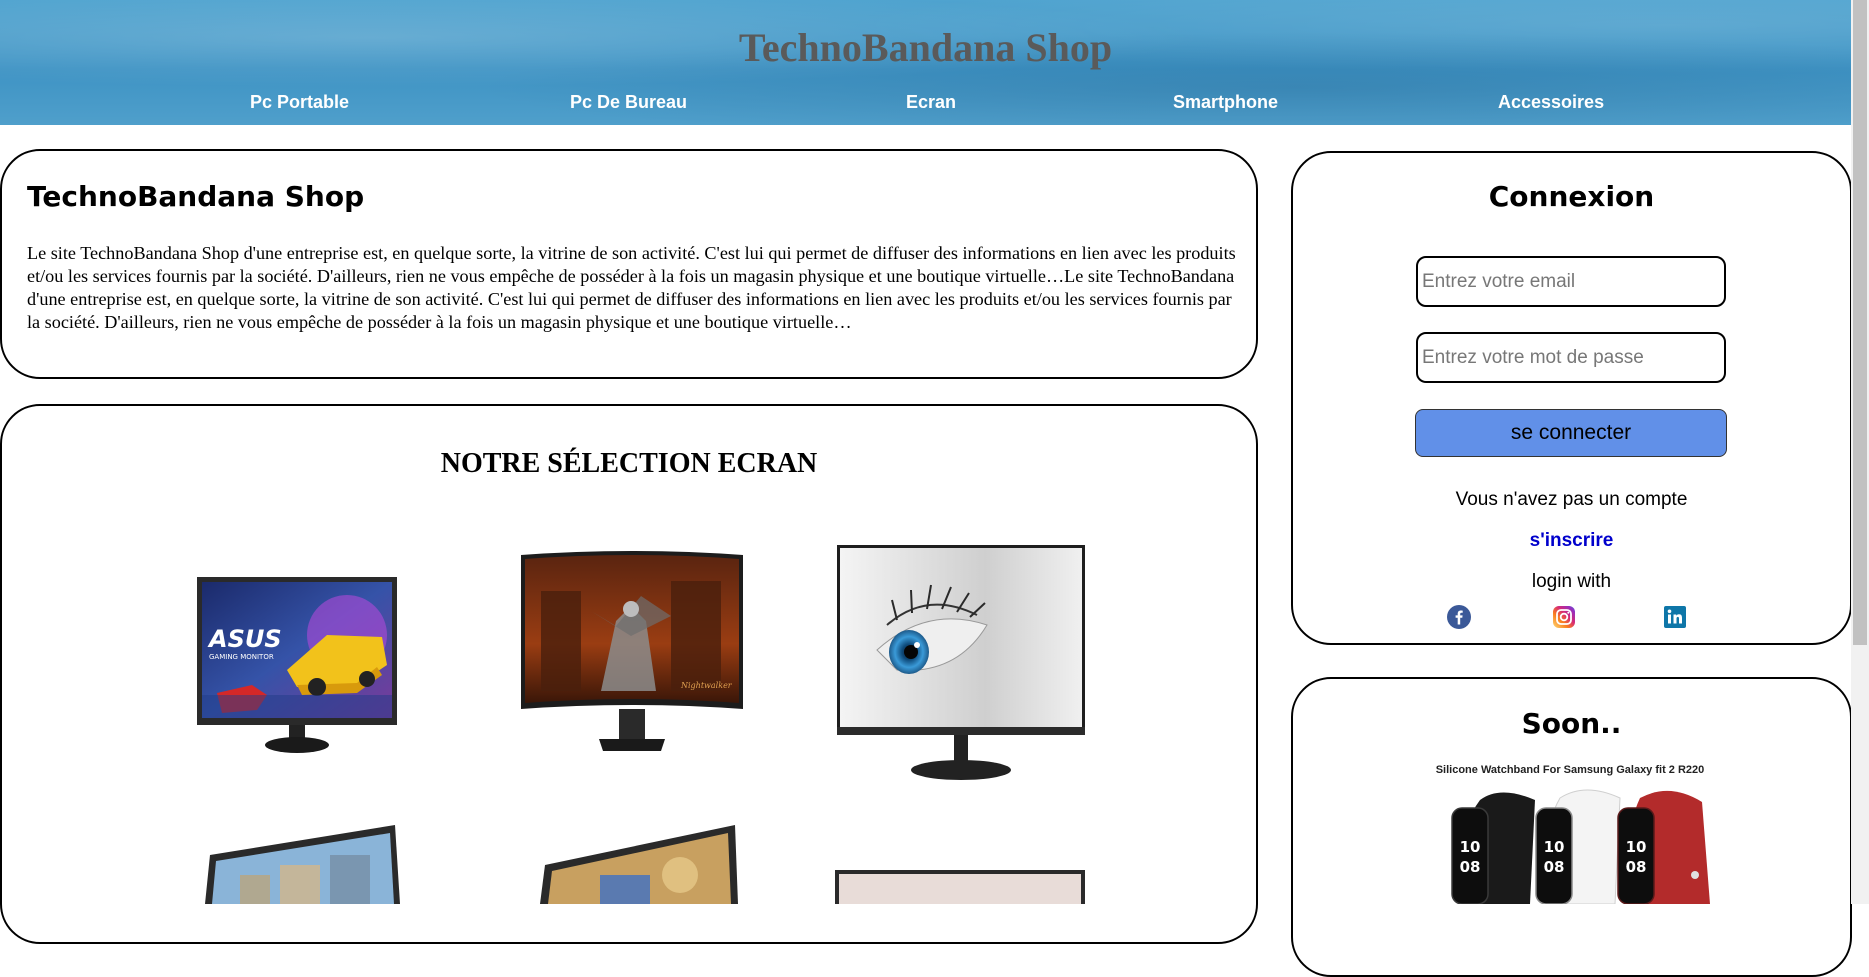 This screenshot has width=1869, height=977. I want to click on instagram-icon, so click(1564, 617).